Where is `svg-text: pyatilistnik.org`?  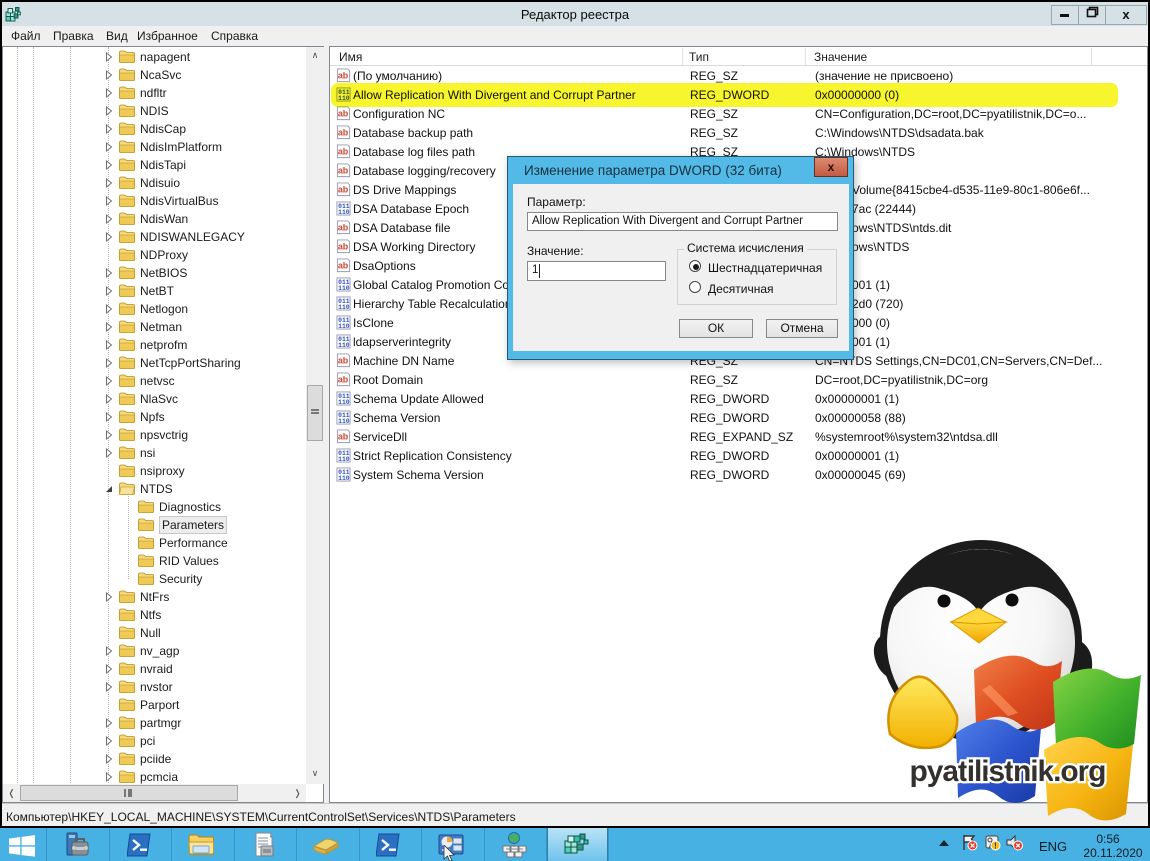 svg-text: pyatilistnik.org is located at coordinates (1008, 771).